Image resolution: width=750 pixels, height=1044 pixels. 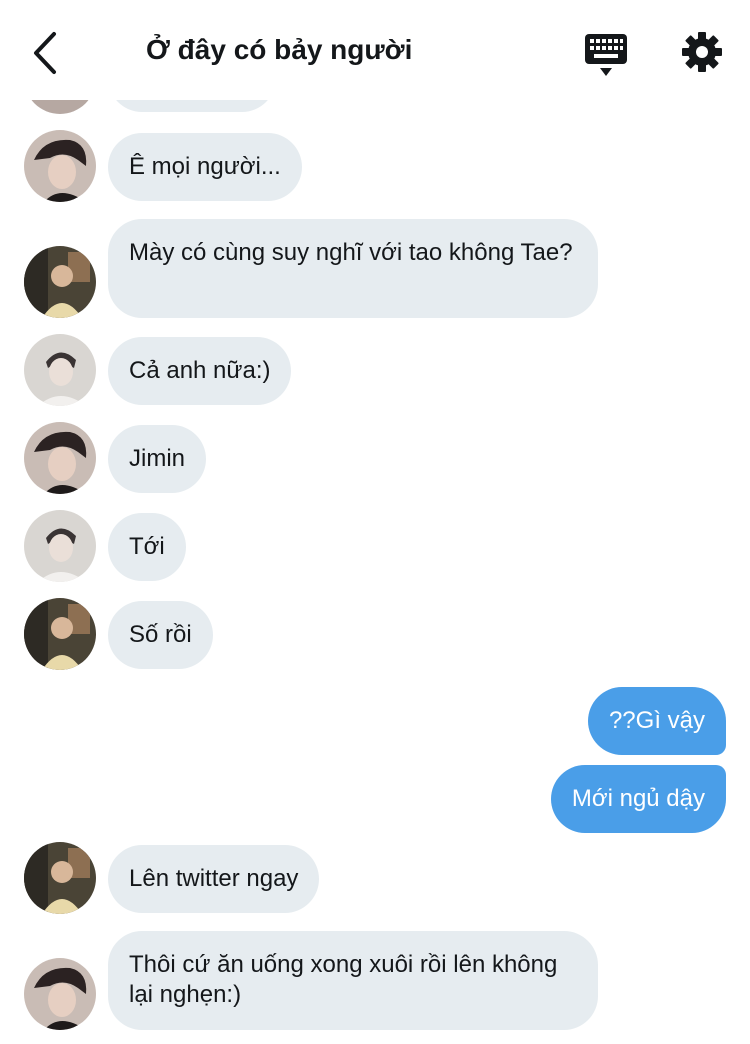 I want to click on message-text: ??Gì vậy, so click(x=656, y=720).